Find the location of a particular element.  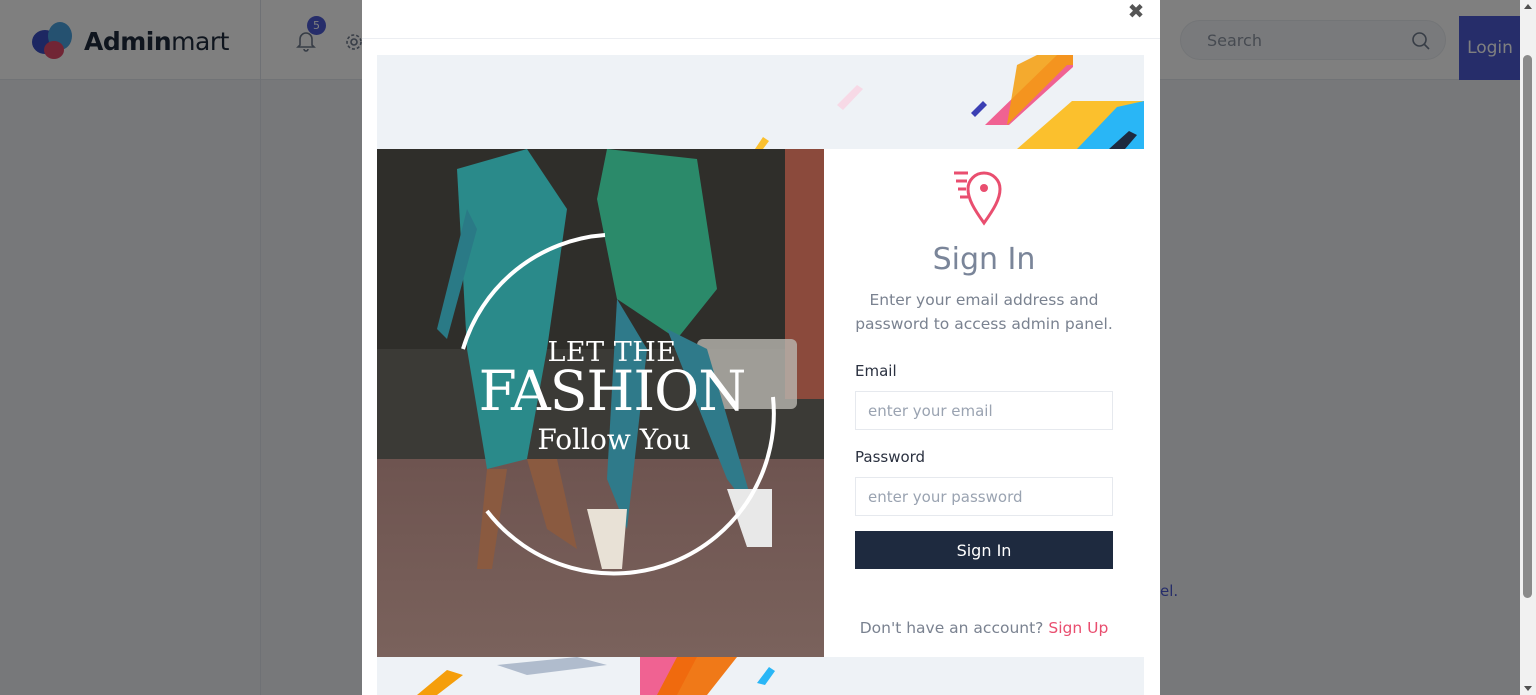

location-pin-icon is located at coordinates (978, 198).